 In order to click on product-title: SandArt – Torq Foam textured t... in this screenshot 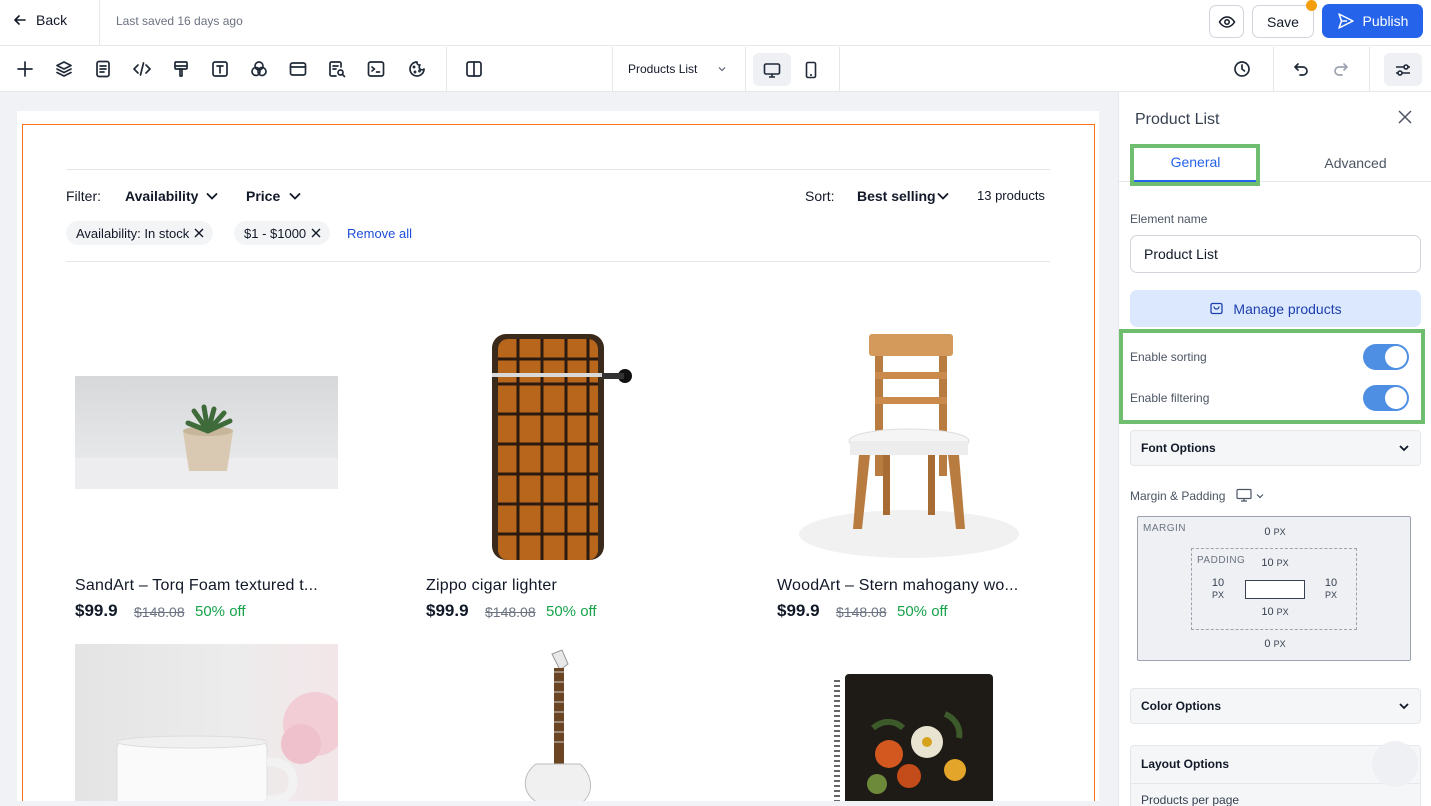, I will do `click(196, 586)`.